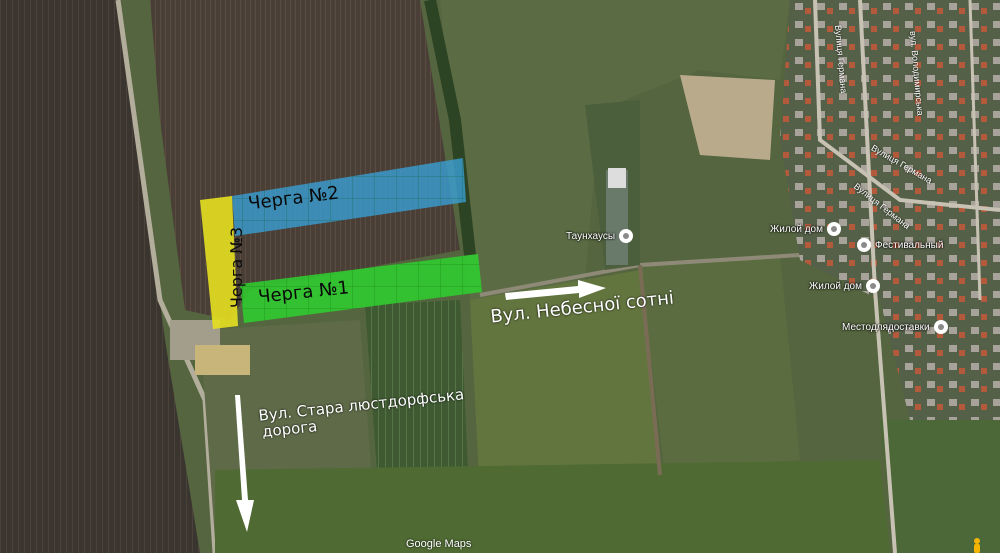  What do you see at coordinates (844, 286) in the screenshot?
I see `poi-zhiloy-dom-2: Жилой дом` at bounding box center [844, 286].